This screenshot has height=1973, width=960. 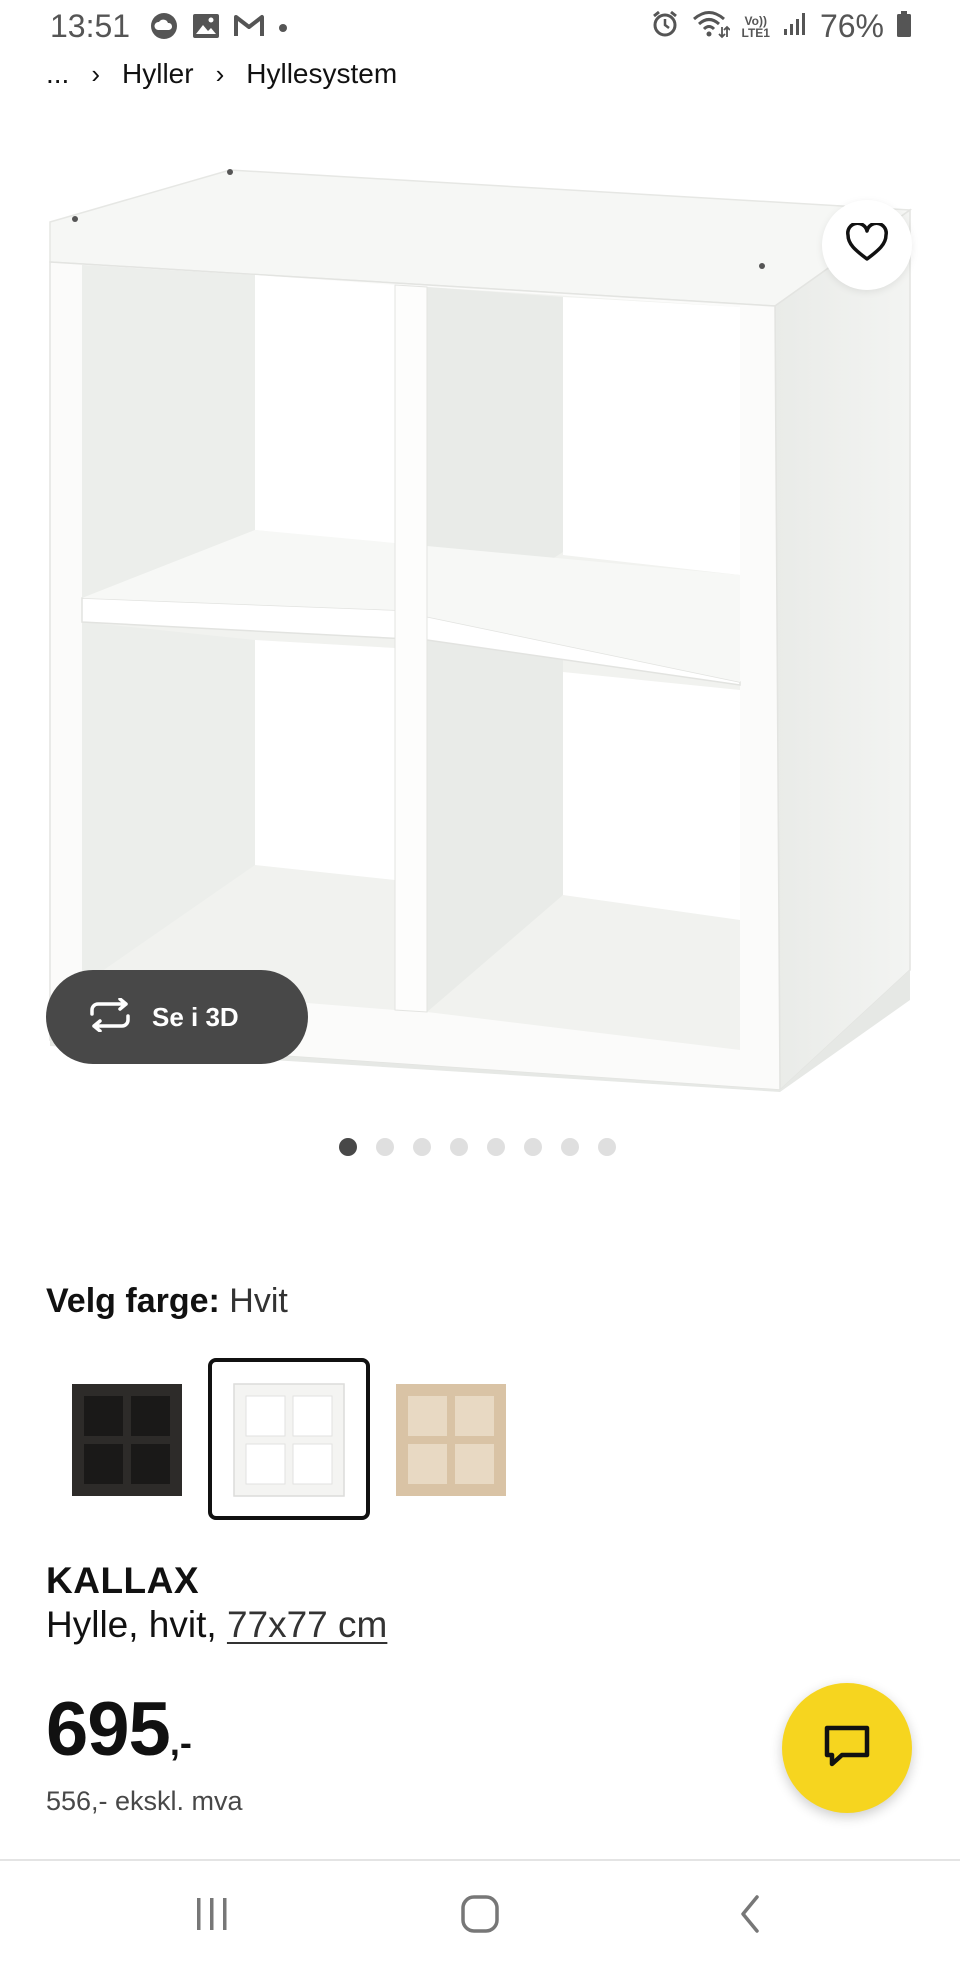 What do you see at coordinates (451, 1439) in the screenshot?
I see `color-swatch-white-stained-oak` at bounding box center [451, 1439].